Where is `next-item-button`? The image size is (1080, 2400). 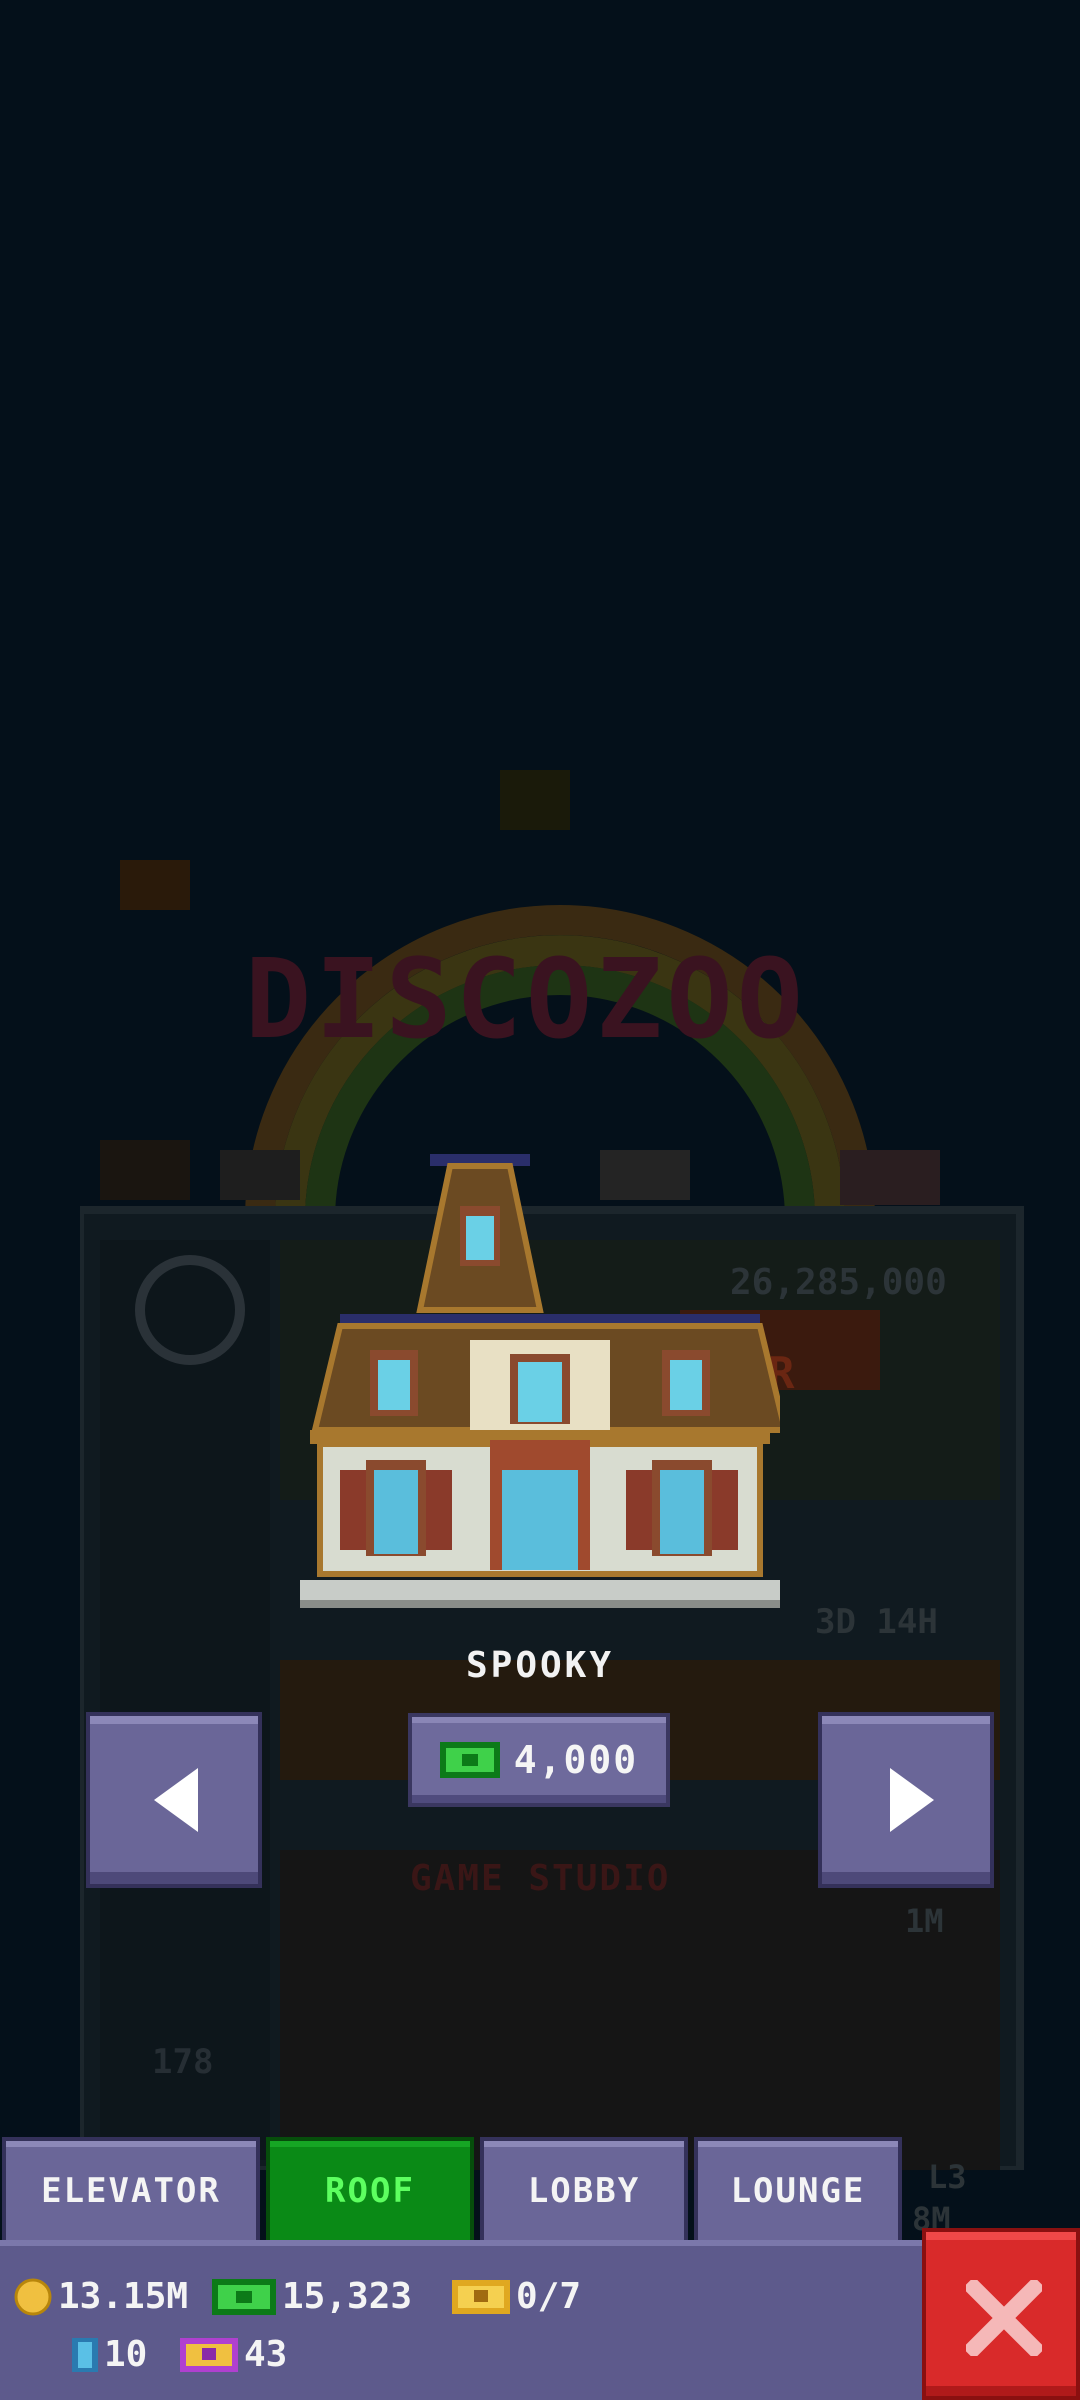
next-item-button is located at coordinates (906, 1800).